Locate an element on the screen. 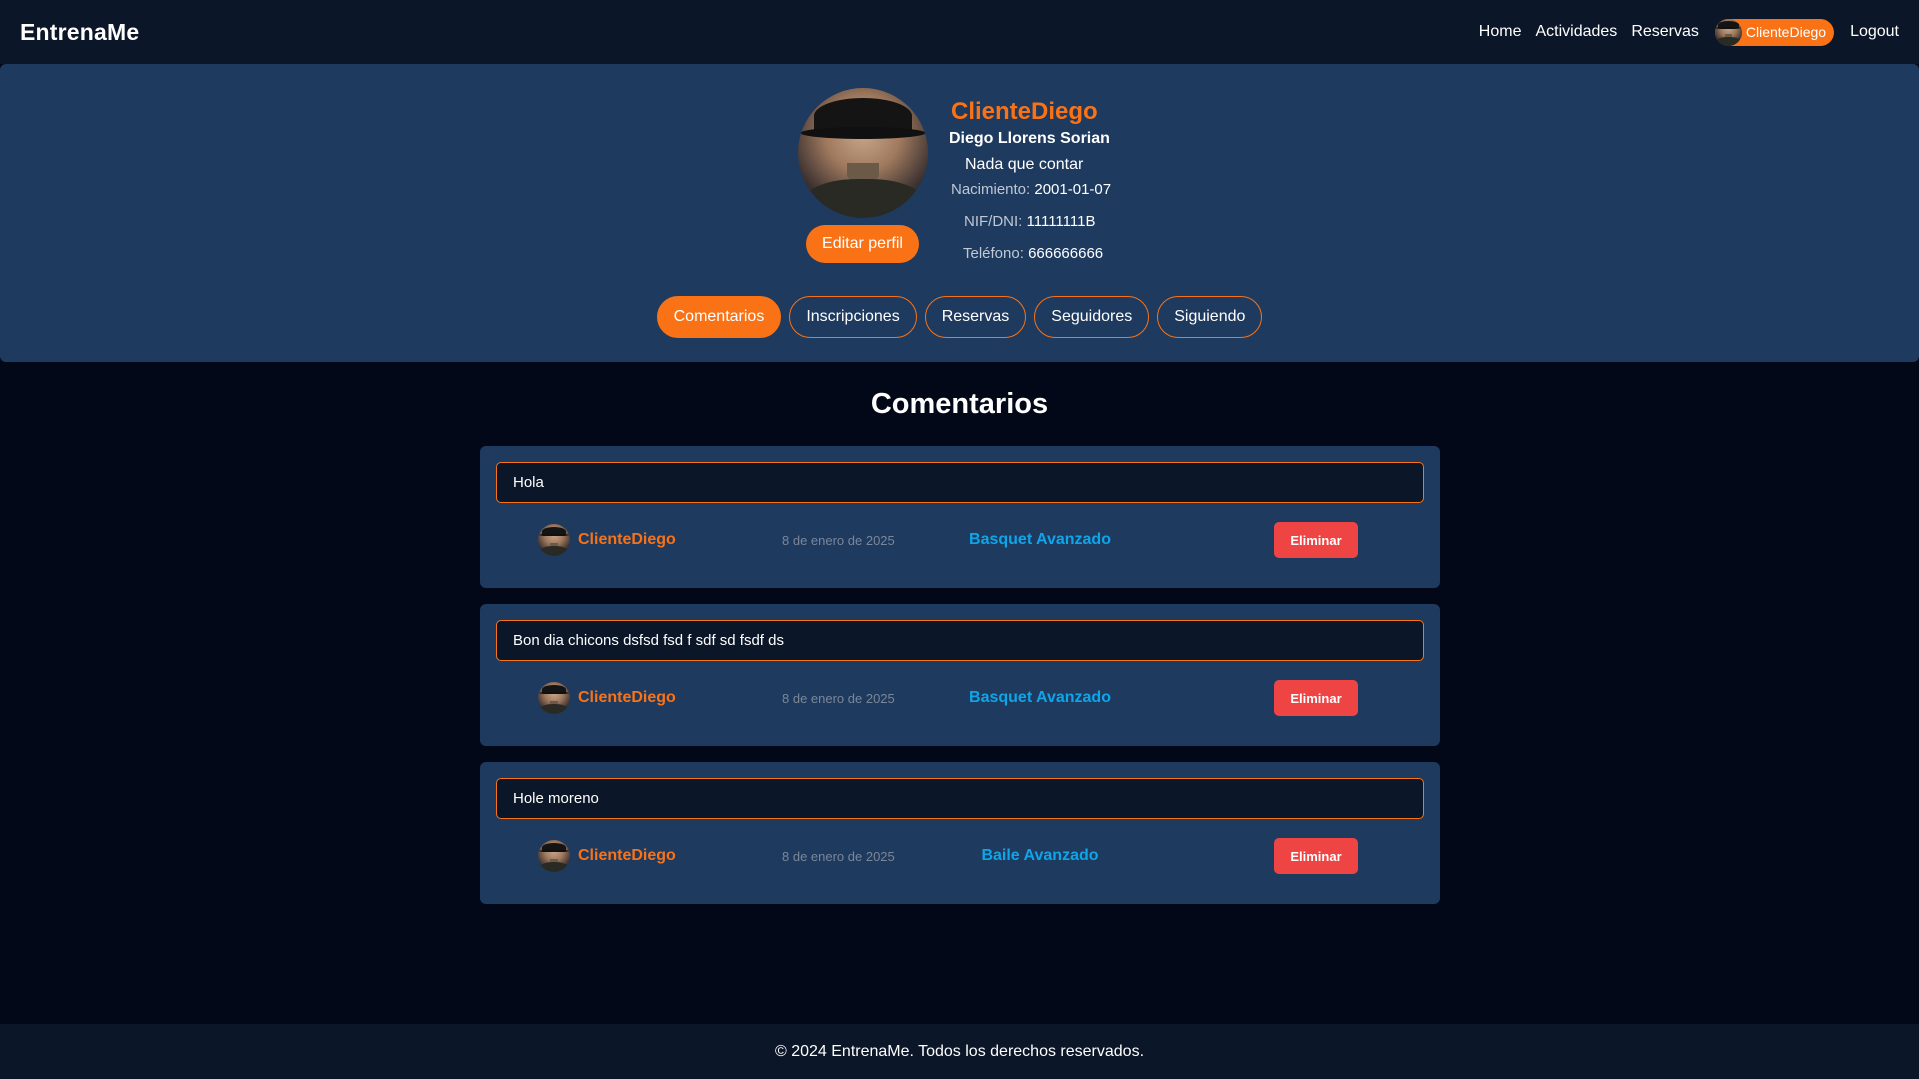 This screenshot has width=1919, height=1079. birthdate-value: 2001-01-07 is located at coordinates (1073, 189).